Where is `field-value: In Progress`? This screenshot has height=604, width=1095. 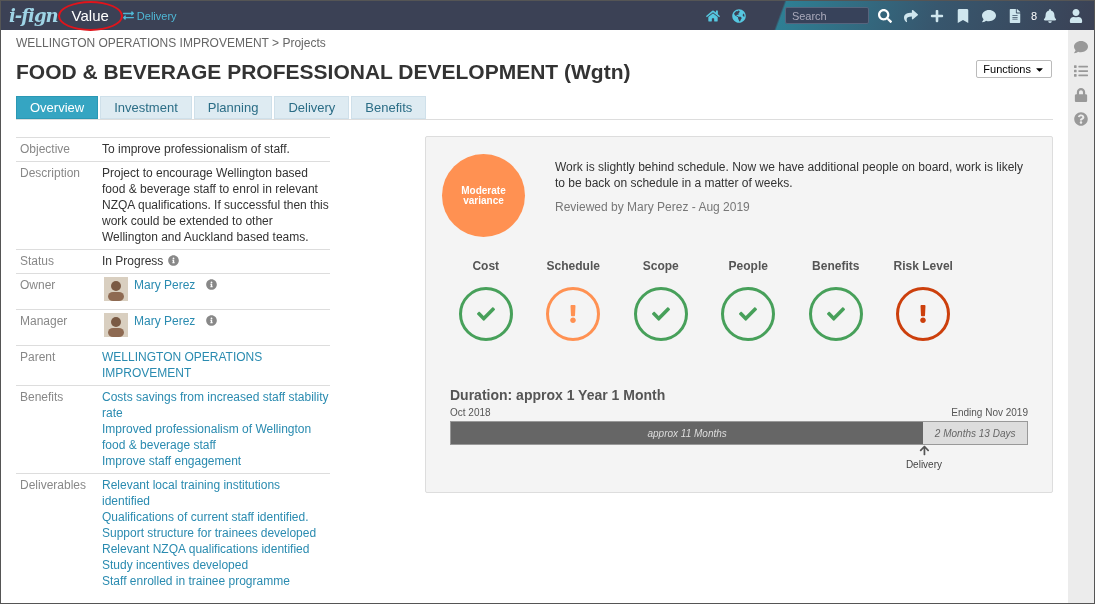 field-value: In Progress is located at coordinates (133, 261).